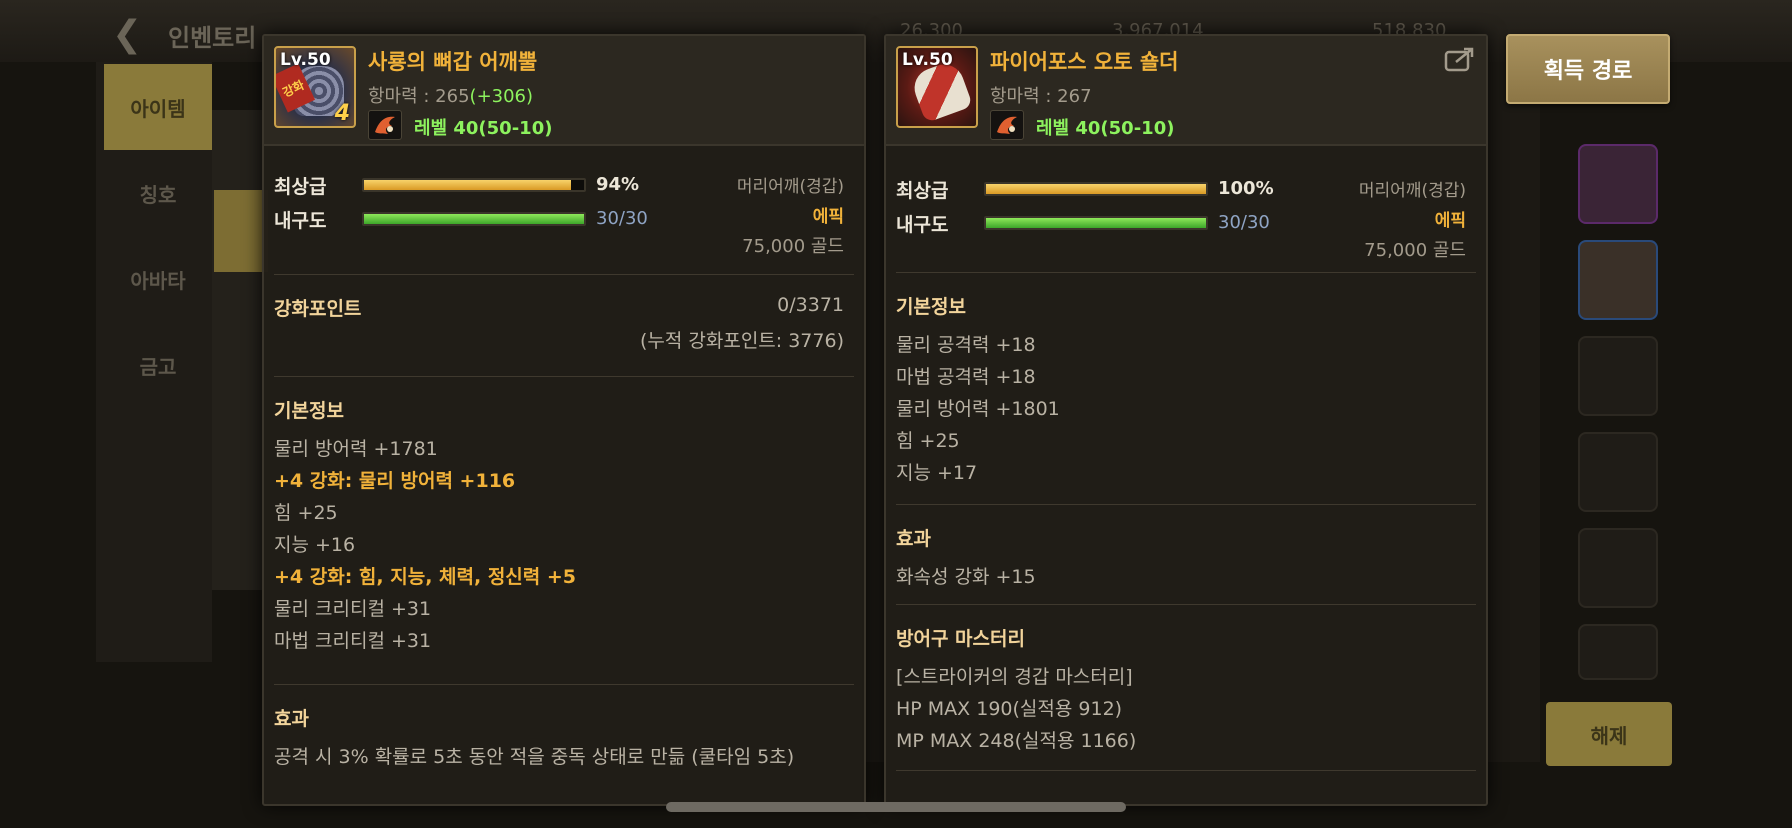 The image size is (1792, 828). Describe the element at coordinates (158, 107) in the screenshot. I see `menu-item-items: 아이템` at that location.